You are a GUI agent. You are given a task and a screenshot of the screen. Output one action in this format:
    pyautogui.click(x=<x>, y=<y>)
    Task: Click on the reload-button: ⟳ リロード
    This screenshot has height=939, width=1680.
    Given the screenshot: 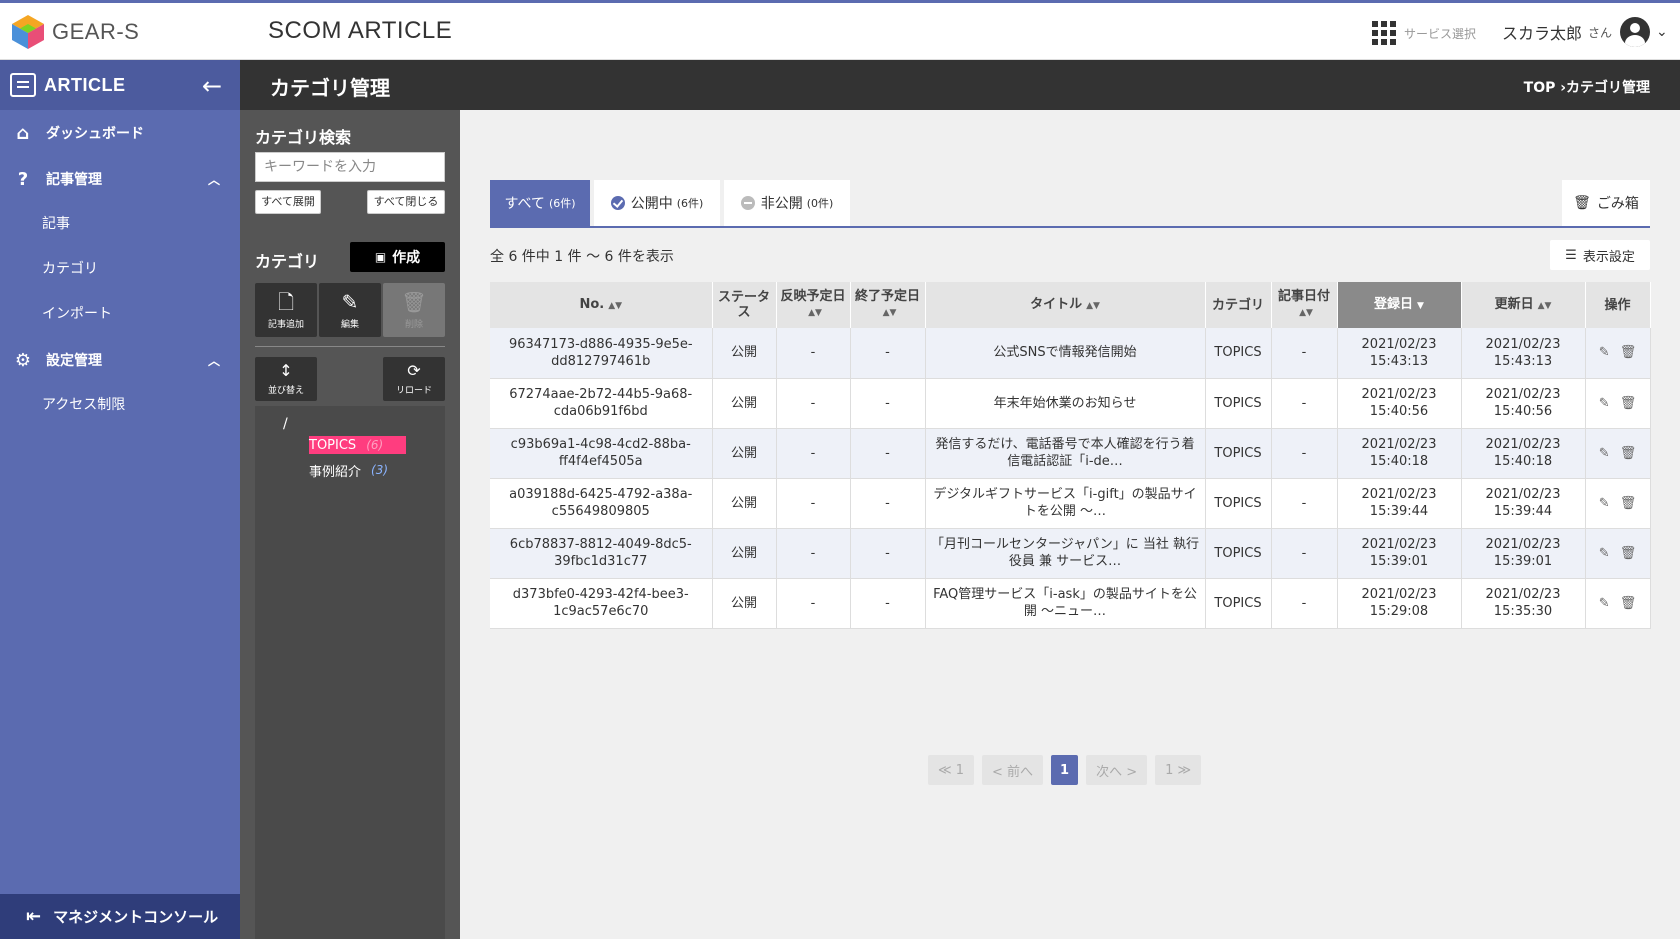 What is the action you would take?
    pyautogui.click(x=414, y=379)
    